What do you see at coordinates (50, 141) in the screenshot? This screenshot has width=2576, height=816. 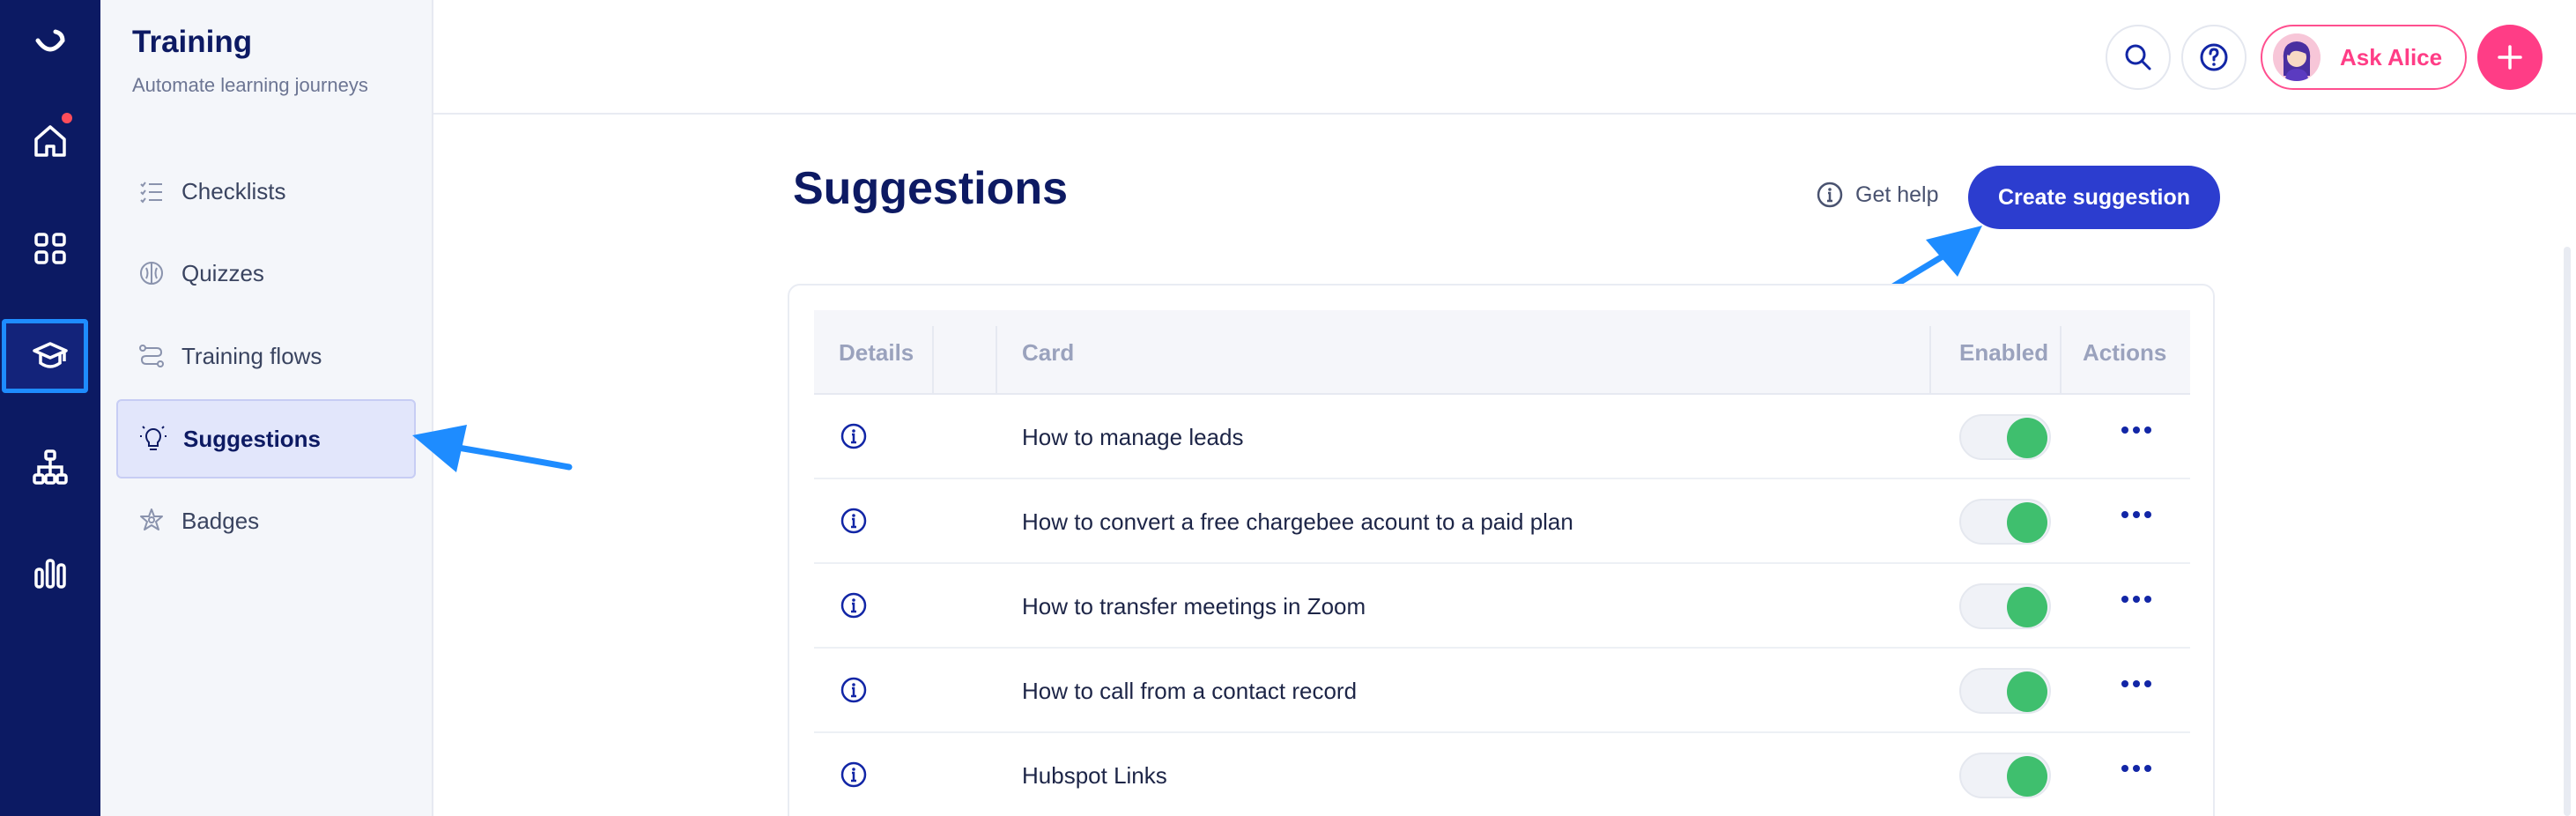 I see `home-icon` at bounding box center [50, 141].